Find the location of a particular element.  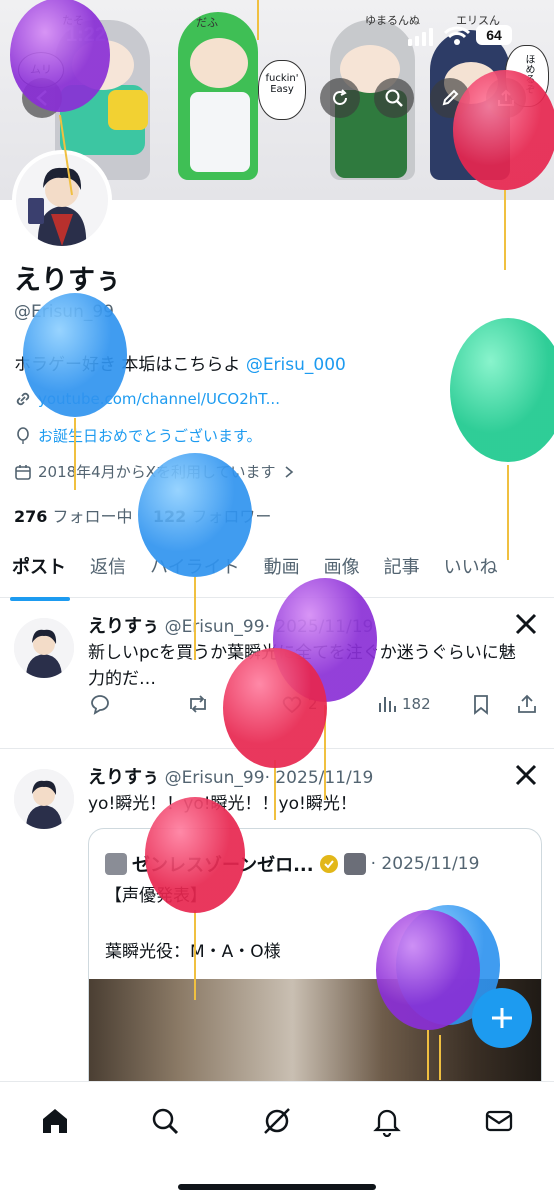

bottom-navigation is located at coordinates (277, 1141).